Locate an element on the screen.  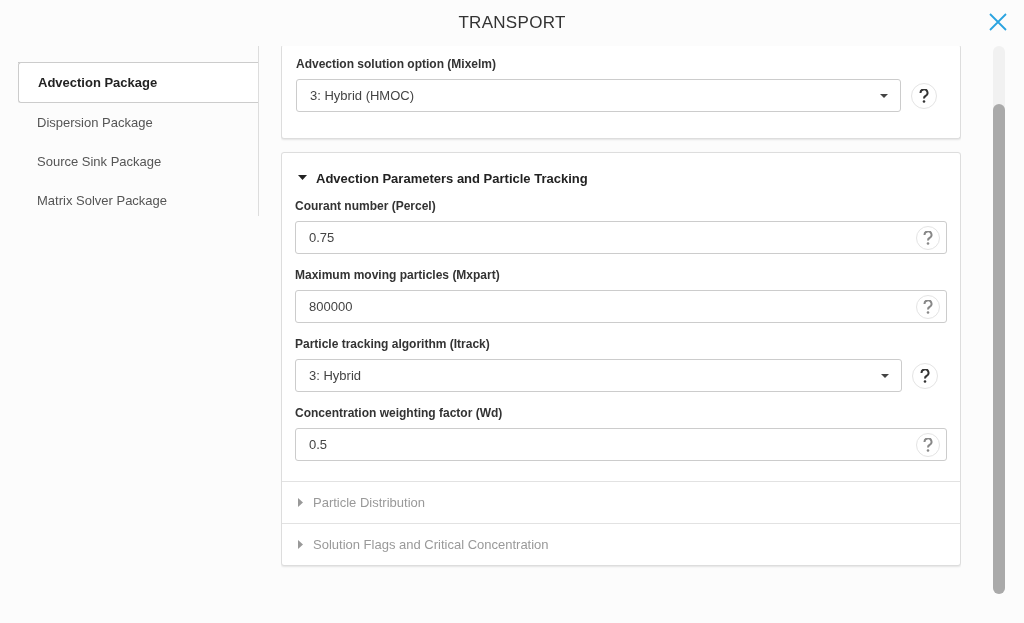
field-label: Courant number (Percel) is located at coordinates (366, 206).